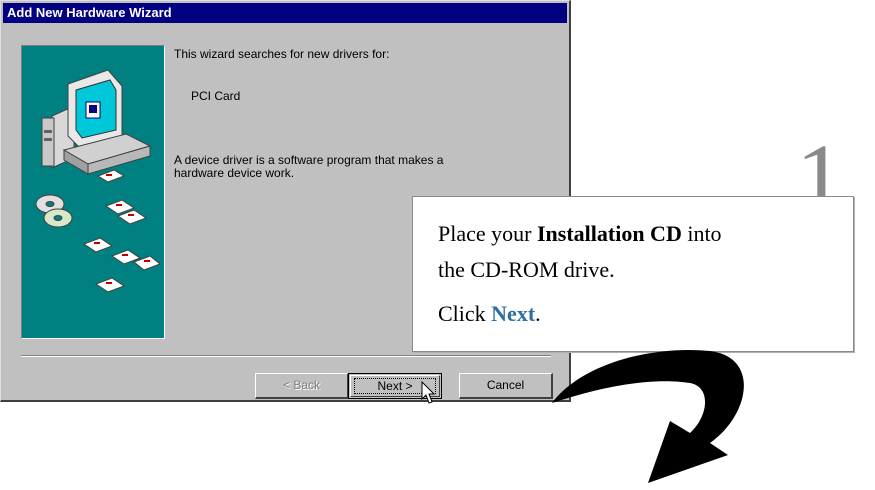 This screenshot has width=875, height=490. I want to click on device-name: PCI Card, so click(216, 96).